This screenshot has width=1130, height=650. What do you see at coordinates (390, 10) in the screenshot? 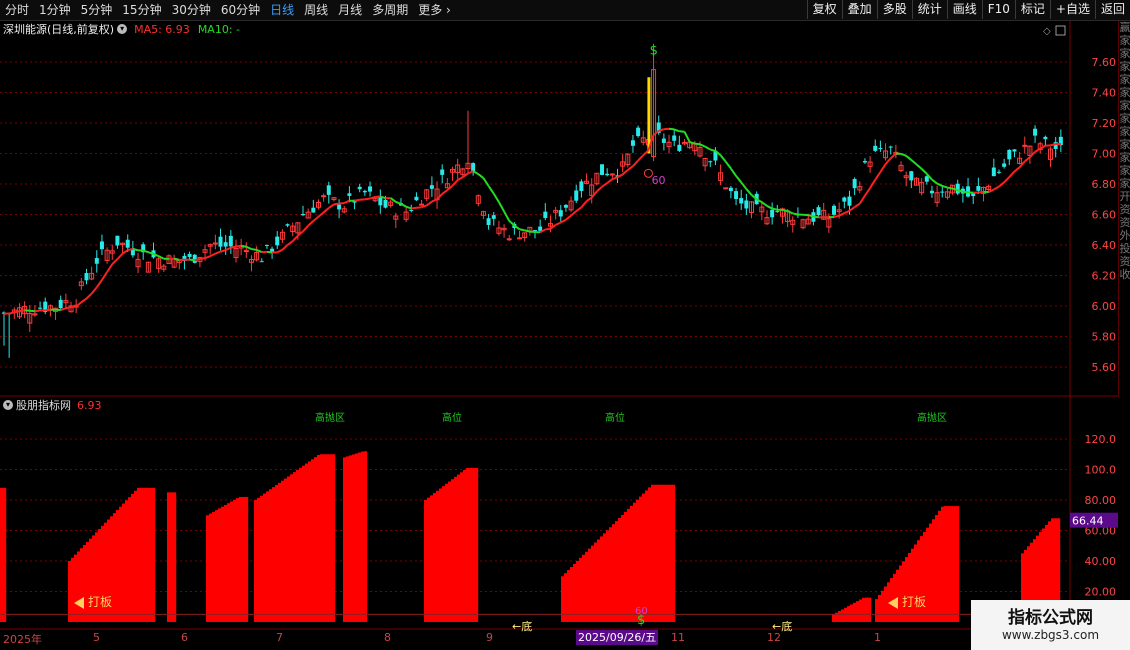
I see `period-tab-9: 多周期` at bounding box center [390, 10].